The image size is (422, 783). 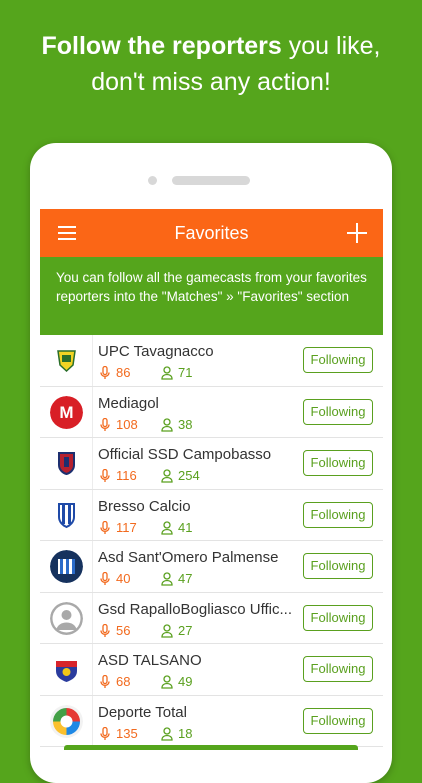 What do you see at coordinates (150, 660) in the screenshot?
I see `reporter-name: ASD TALSANO` at bounding box center [150, 660].